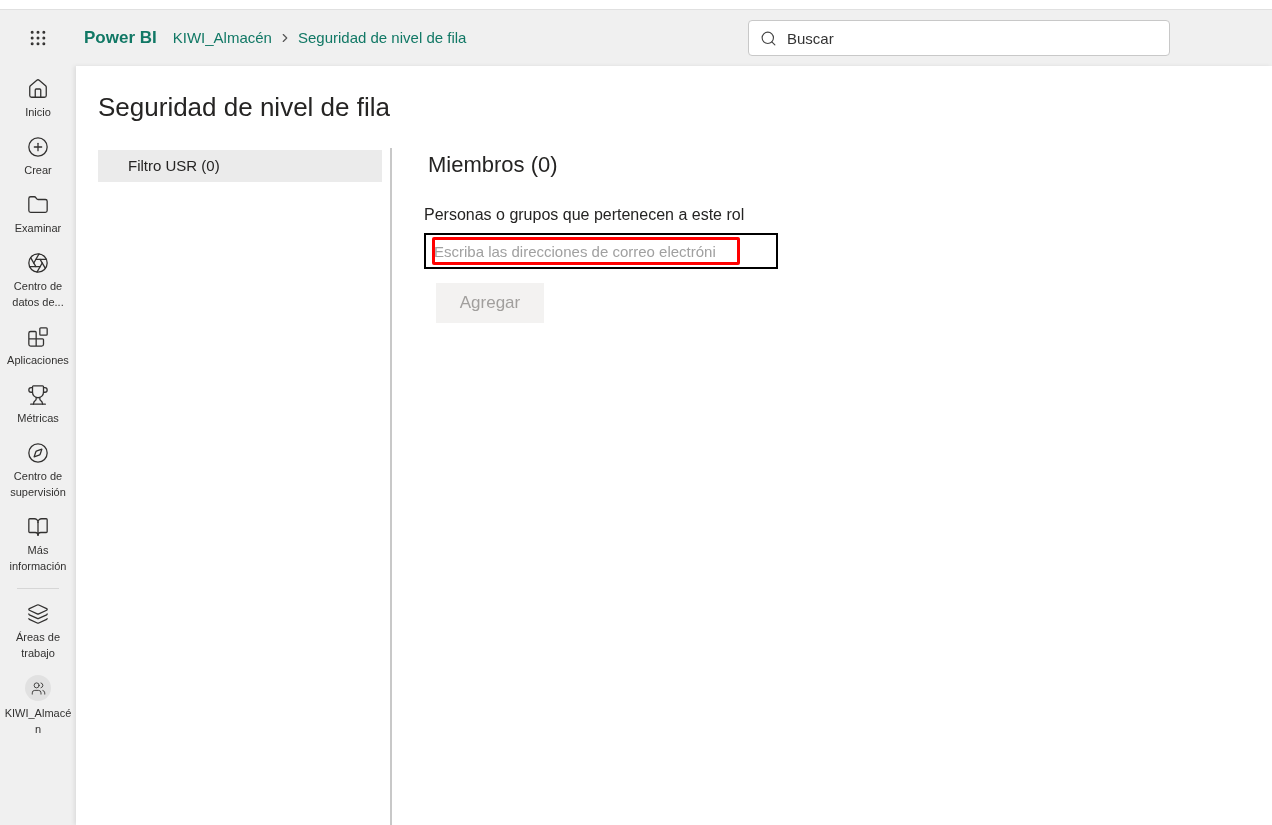 This screenshot has width=1272, height=825. I want to click on nav-item: Más información, so click(38, 545).